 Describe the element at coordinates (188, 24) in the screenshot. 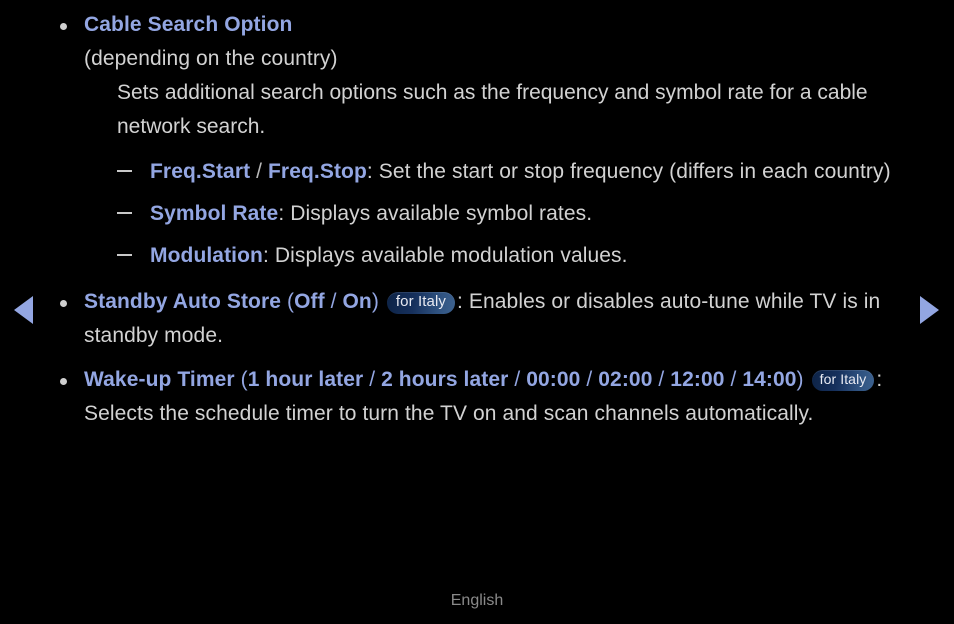

I see `section-title: Cable Search Option` at that location.